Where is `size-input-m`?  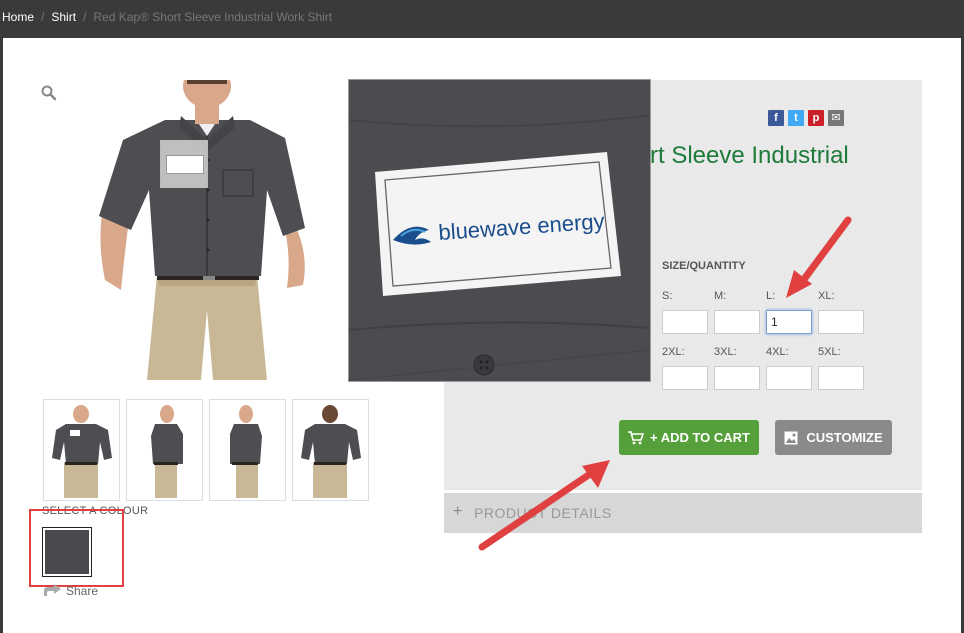 size-input-m is located at coordinates (737, 322).